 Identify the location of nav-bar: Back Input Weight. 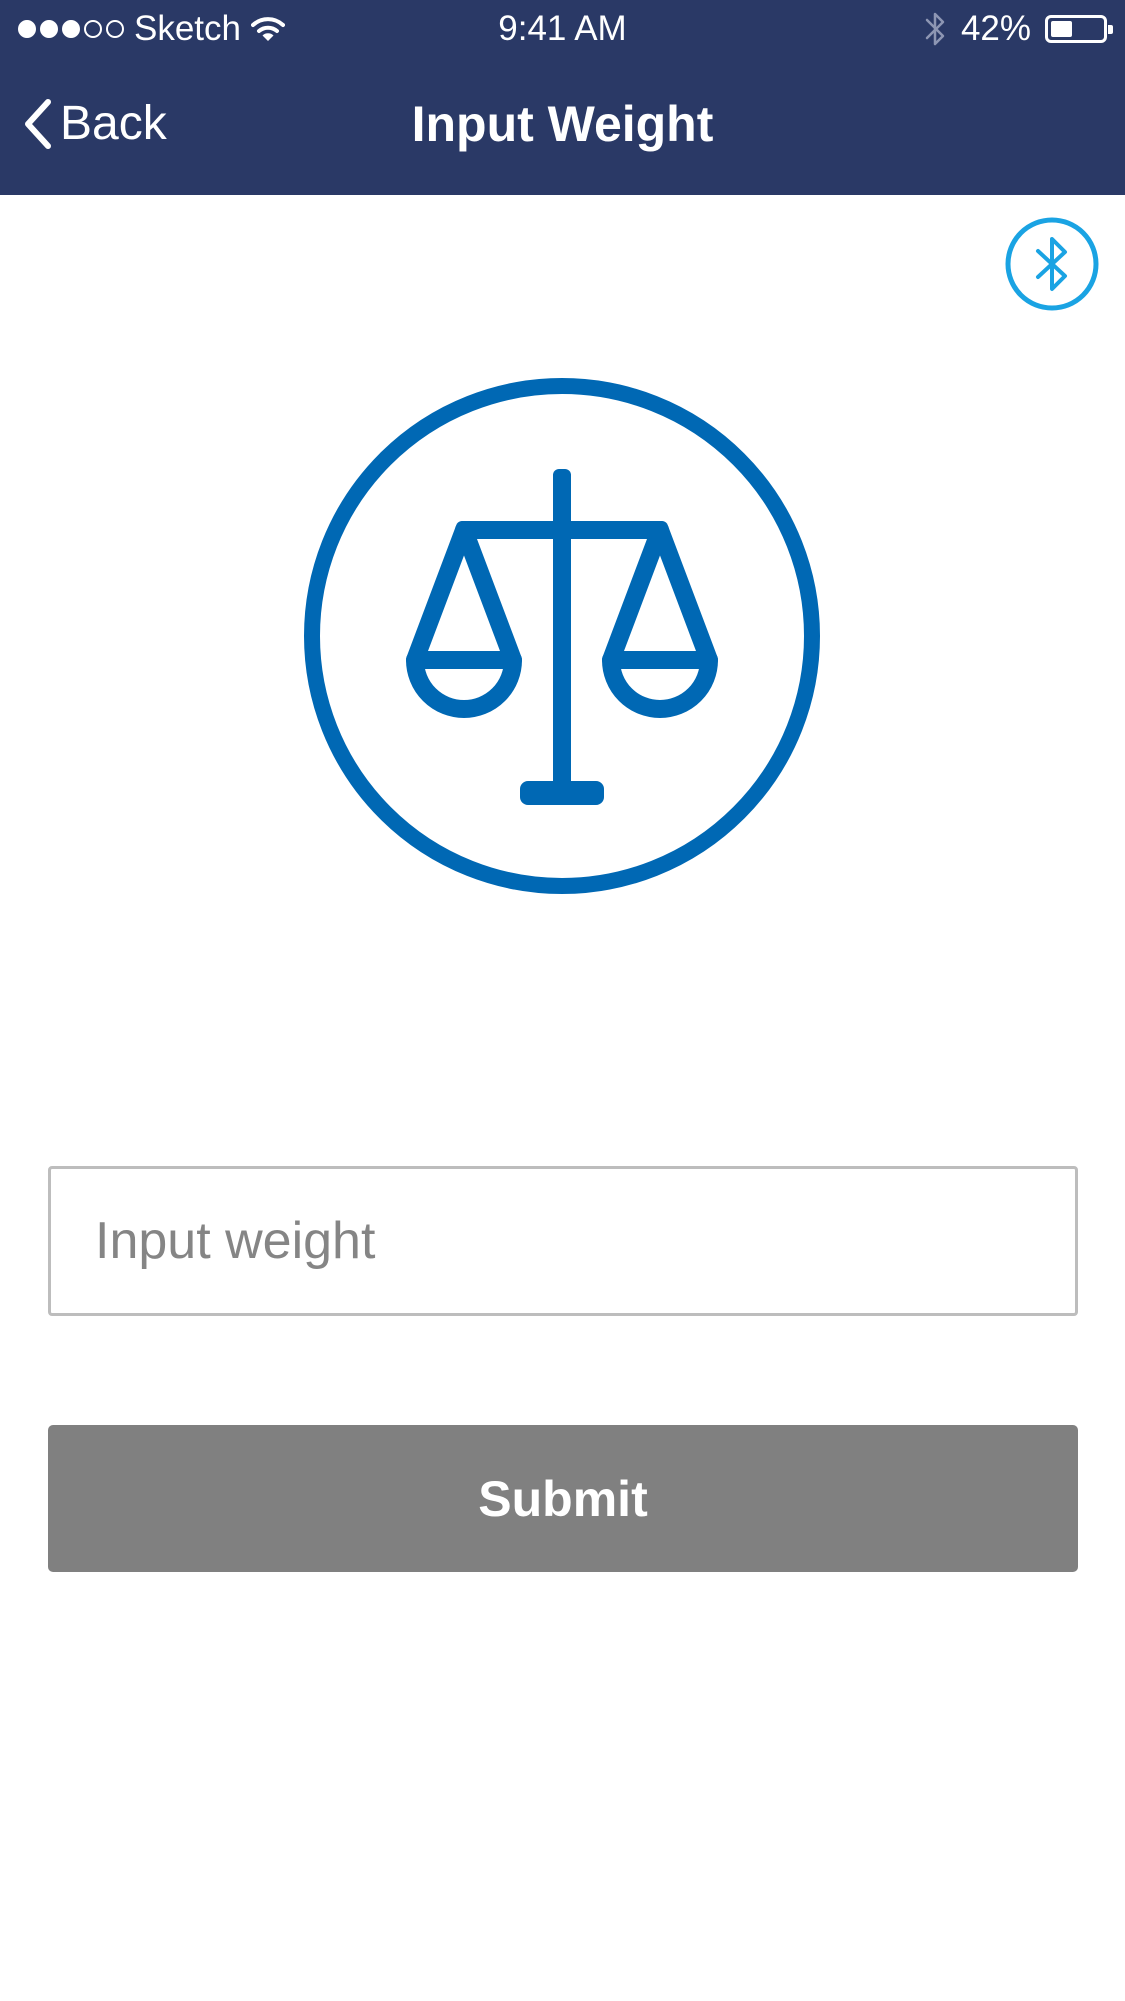
(562, 126).